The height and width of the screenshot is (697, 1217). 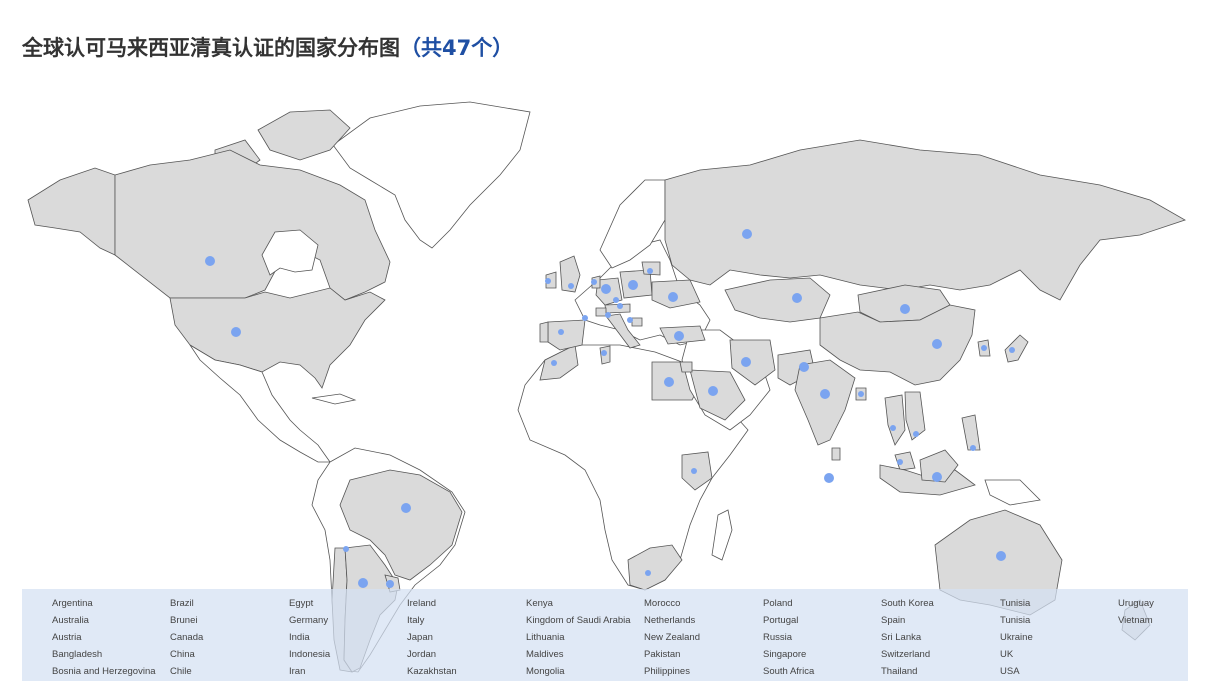 I want to click on legend-country: Mongolia, so click(x=545, y=671).